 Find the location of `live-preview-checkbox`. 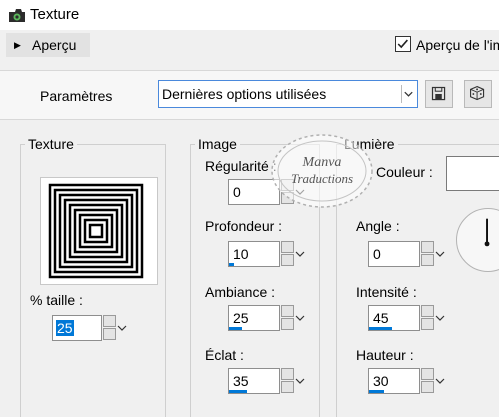

live-preview-checkbox is located at coordinates (403, 44).